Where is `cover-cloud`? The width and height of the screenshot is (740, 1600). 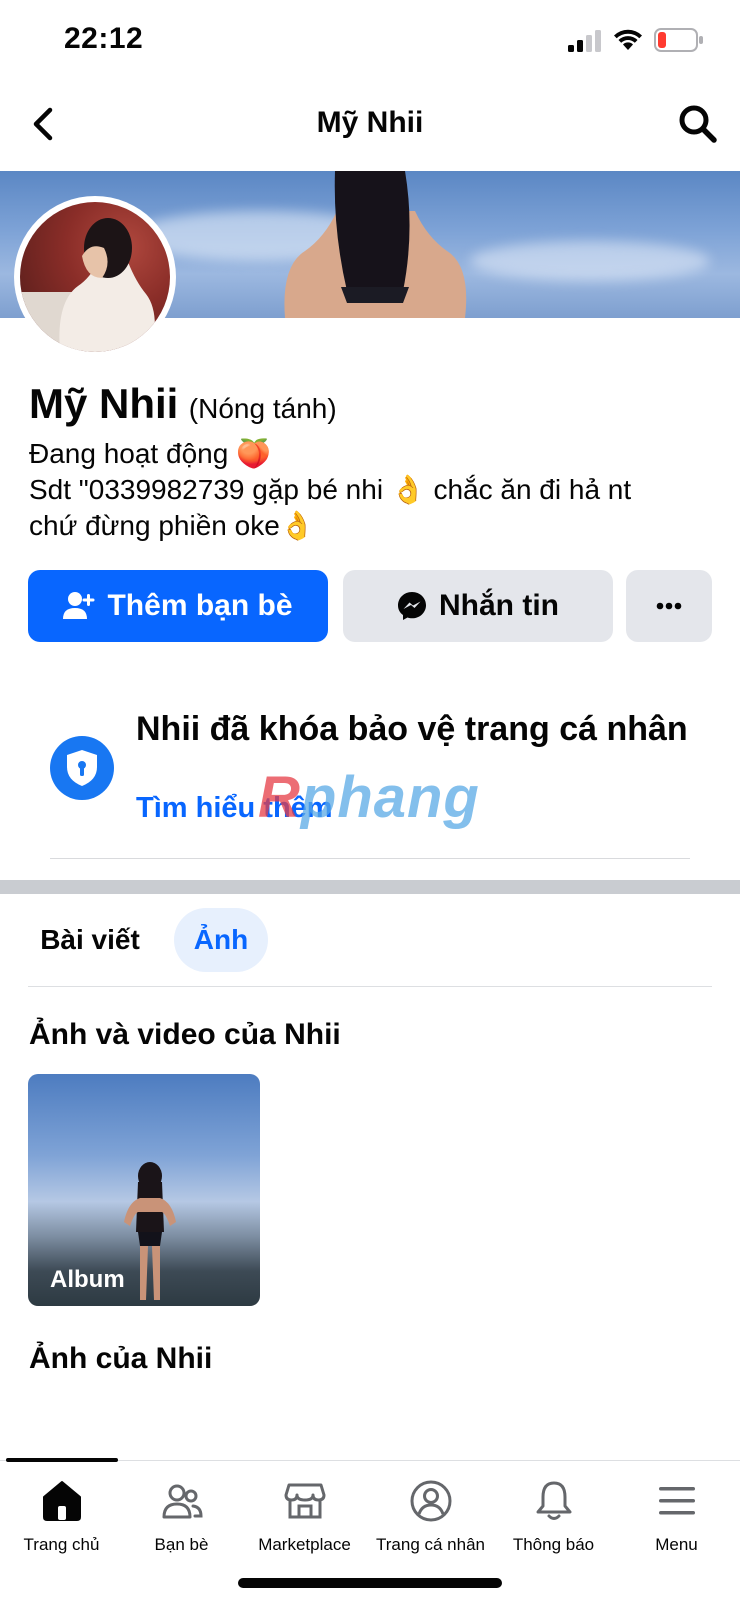
cover-cloud is located at coordinates (590, 261).